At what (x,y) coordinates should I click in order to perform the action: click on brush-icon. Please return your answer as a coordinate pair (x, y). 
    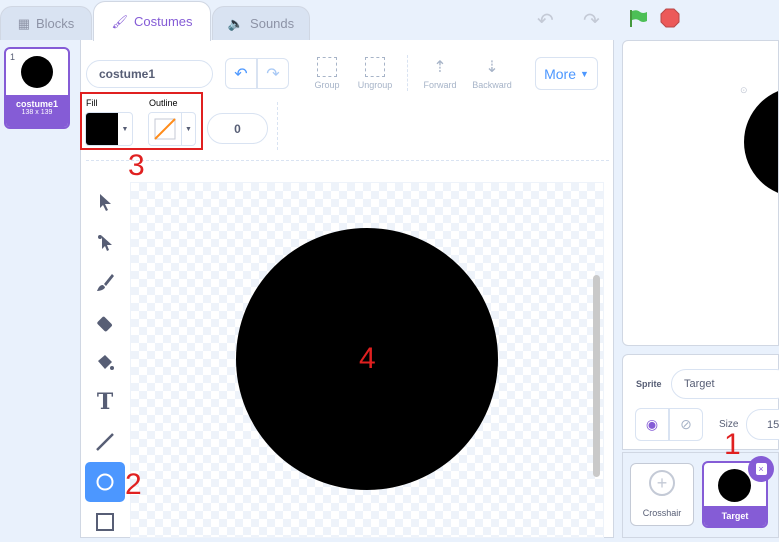
    Looking at the image, I should click on (105, 282).